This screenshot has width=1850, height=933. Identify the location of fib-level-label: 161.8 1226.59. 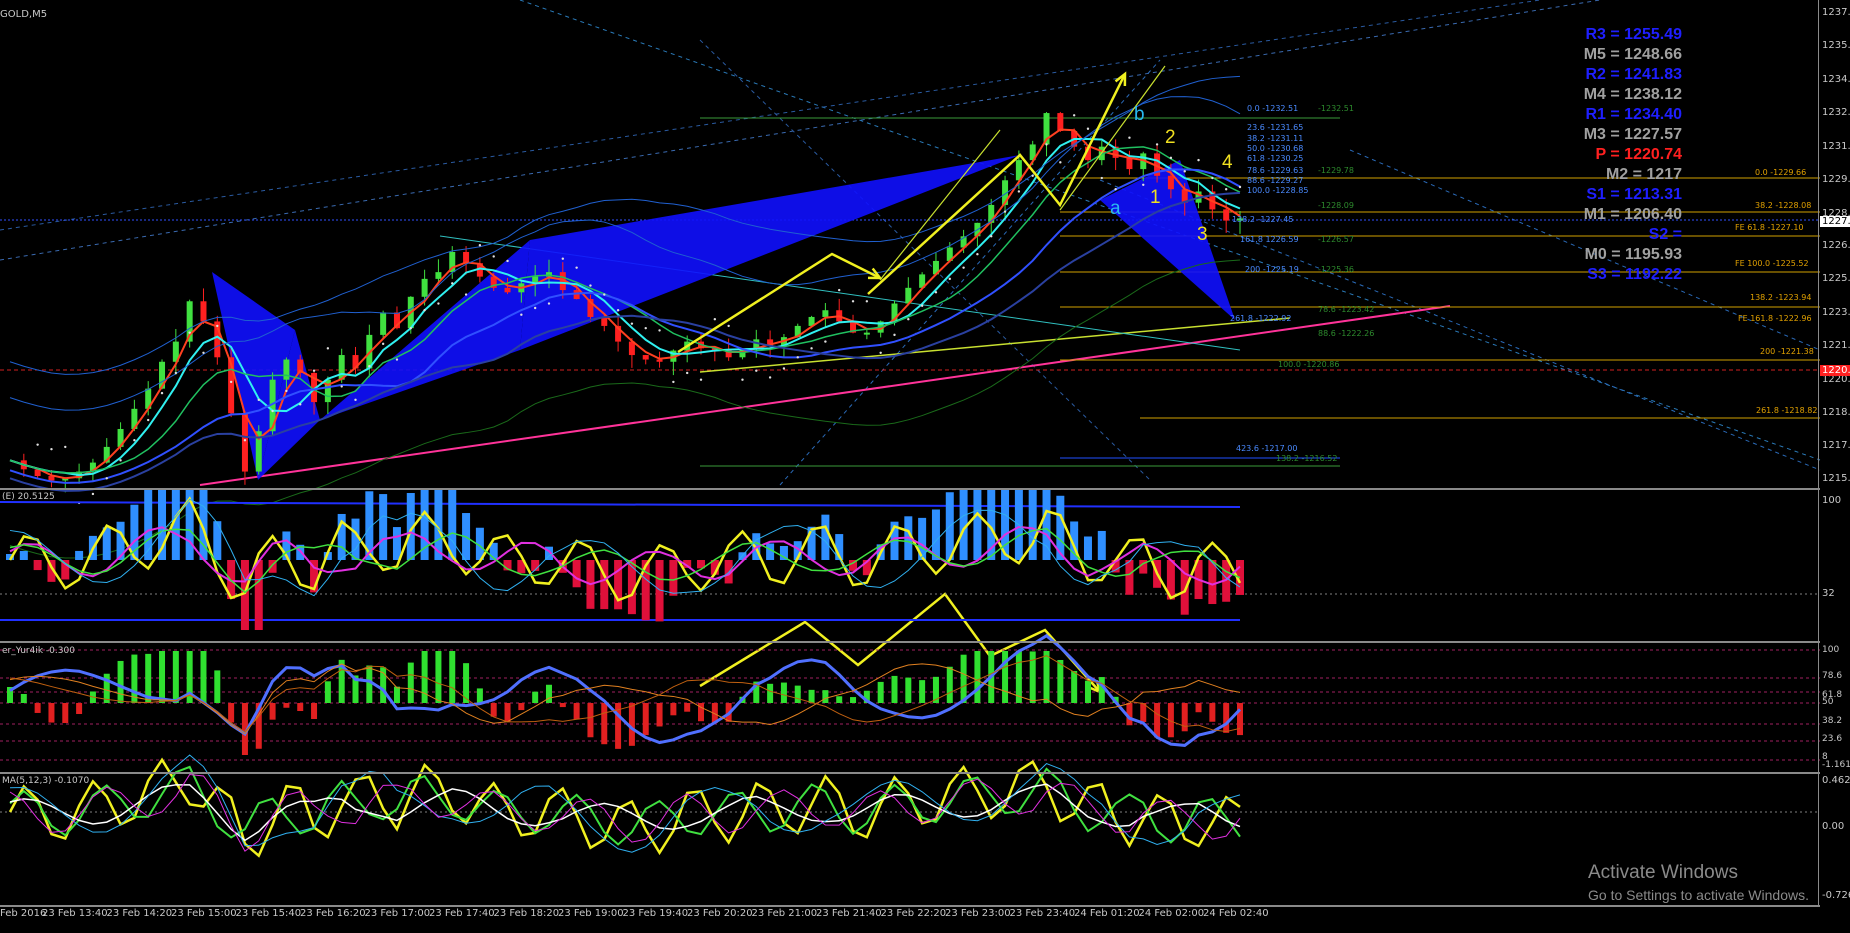
(1269, 239).